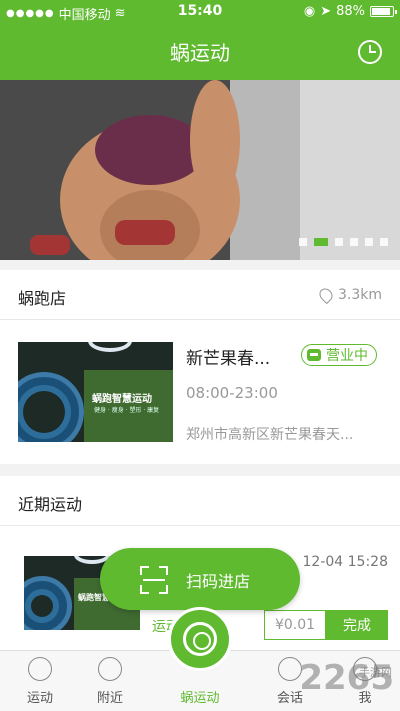 Image resolution: width=400 pixels, height=711 pixels. What do you see at coordinates (50, 504) in the screenshot?
I see `recent-section-title: 近期运动` at bounding box center [50, 504].